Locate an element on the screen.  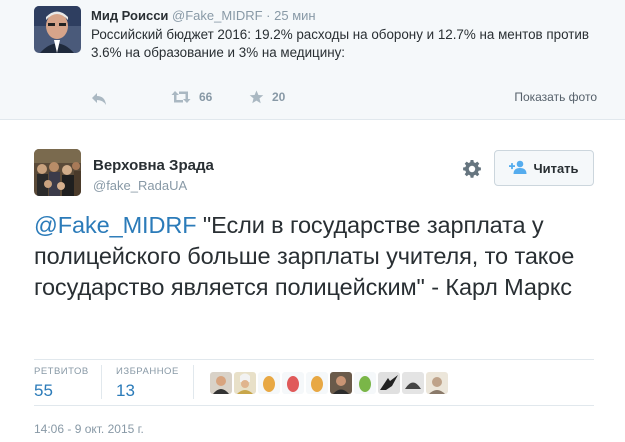
retweet-button: 66 is located at coordinates (191, 97).